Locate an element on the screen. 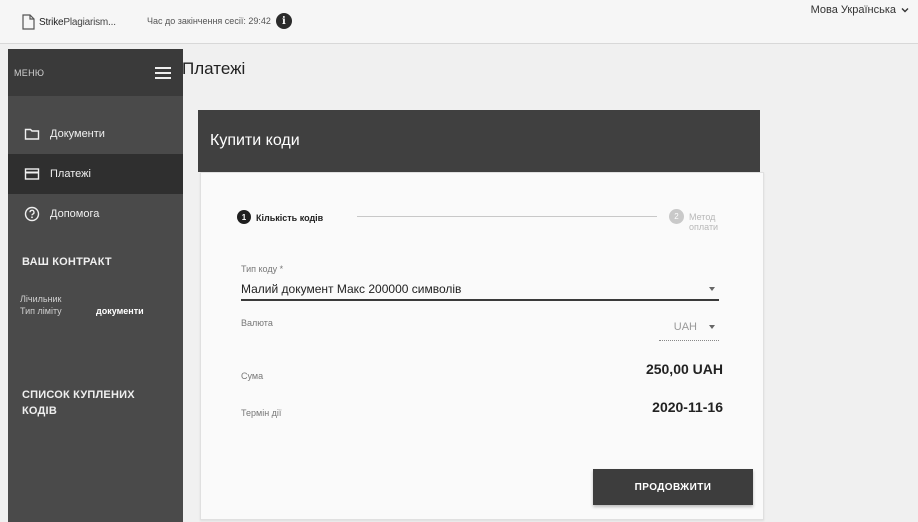 Image resolution: width=918 pixels, height=522 pixels. logo-mark-icon is located at coordinates (28, 22).